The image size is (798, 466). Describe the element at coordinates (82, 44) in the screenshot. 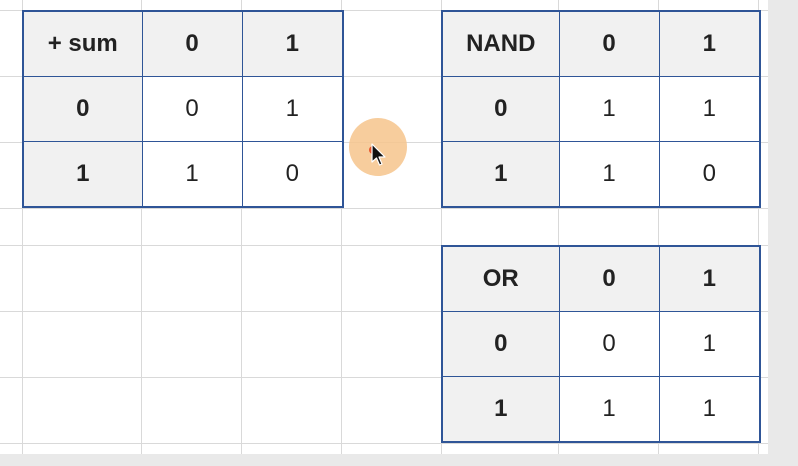

I see `table-cell-operator: + sum` at that location.